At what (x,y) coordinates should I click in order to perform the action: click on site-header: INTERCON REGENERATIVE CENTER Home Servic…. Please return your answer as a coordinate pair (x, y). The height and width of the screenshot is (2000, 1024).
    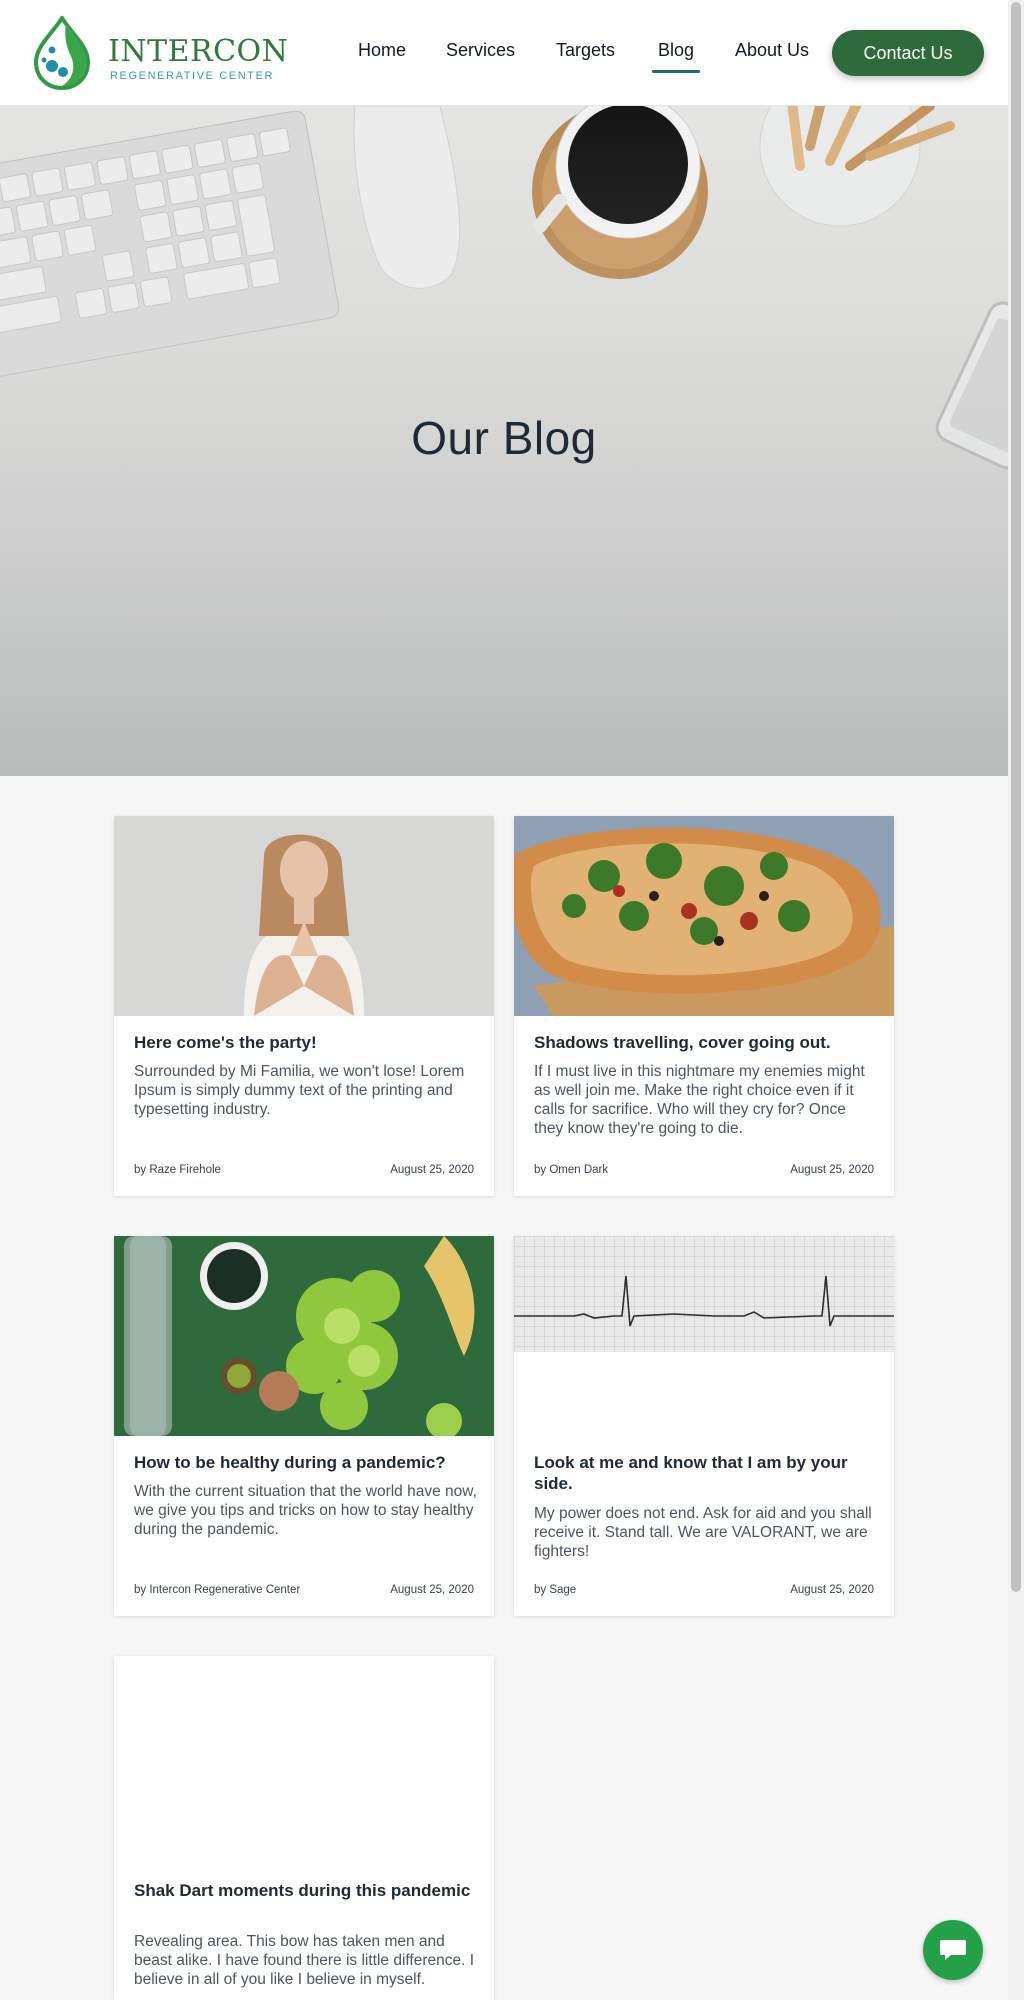
    Looking at the image, I should click on (504, 53).